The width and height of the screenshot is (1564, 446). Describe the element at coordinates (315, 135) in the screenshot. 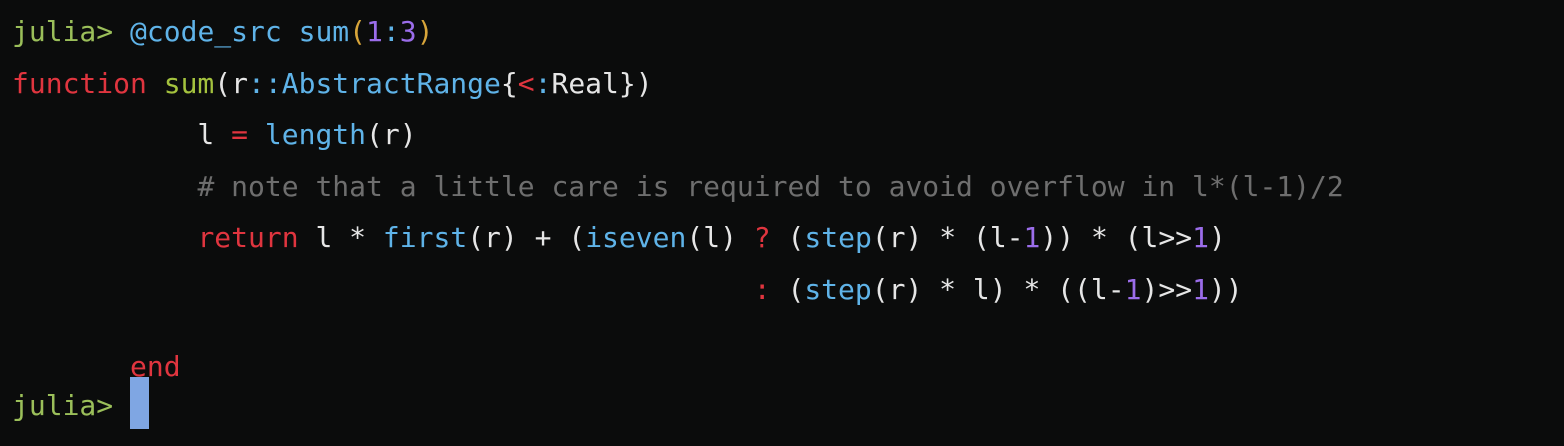

I see `code-token: length` at that location.